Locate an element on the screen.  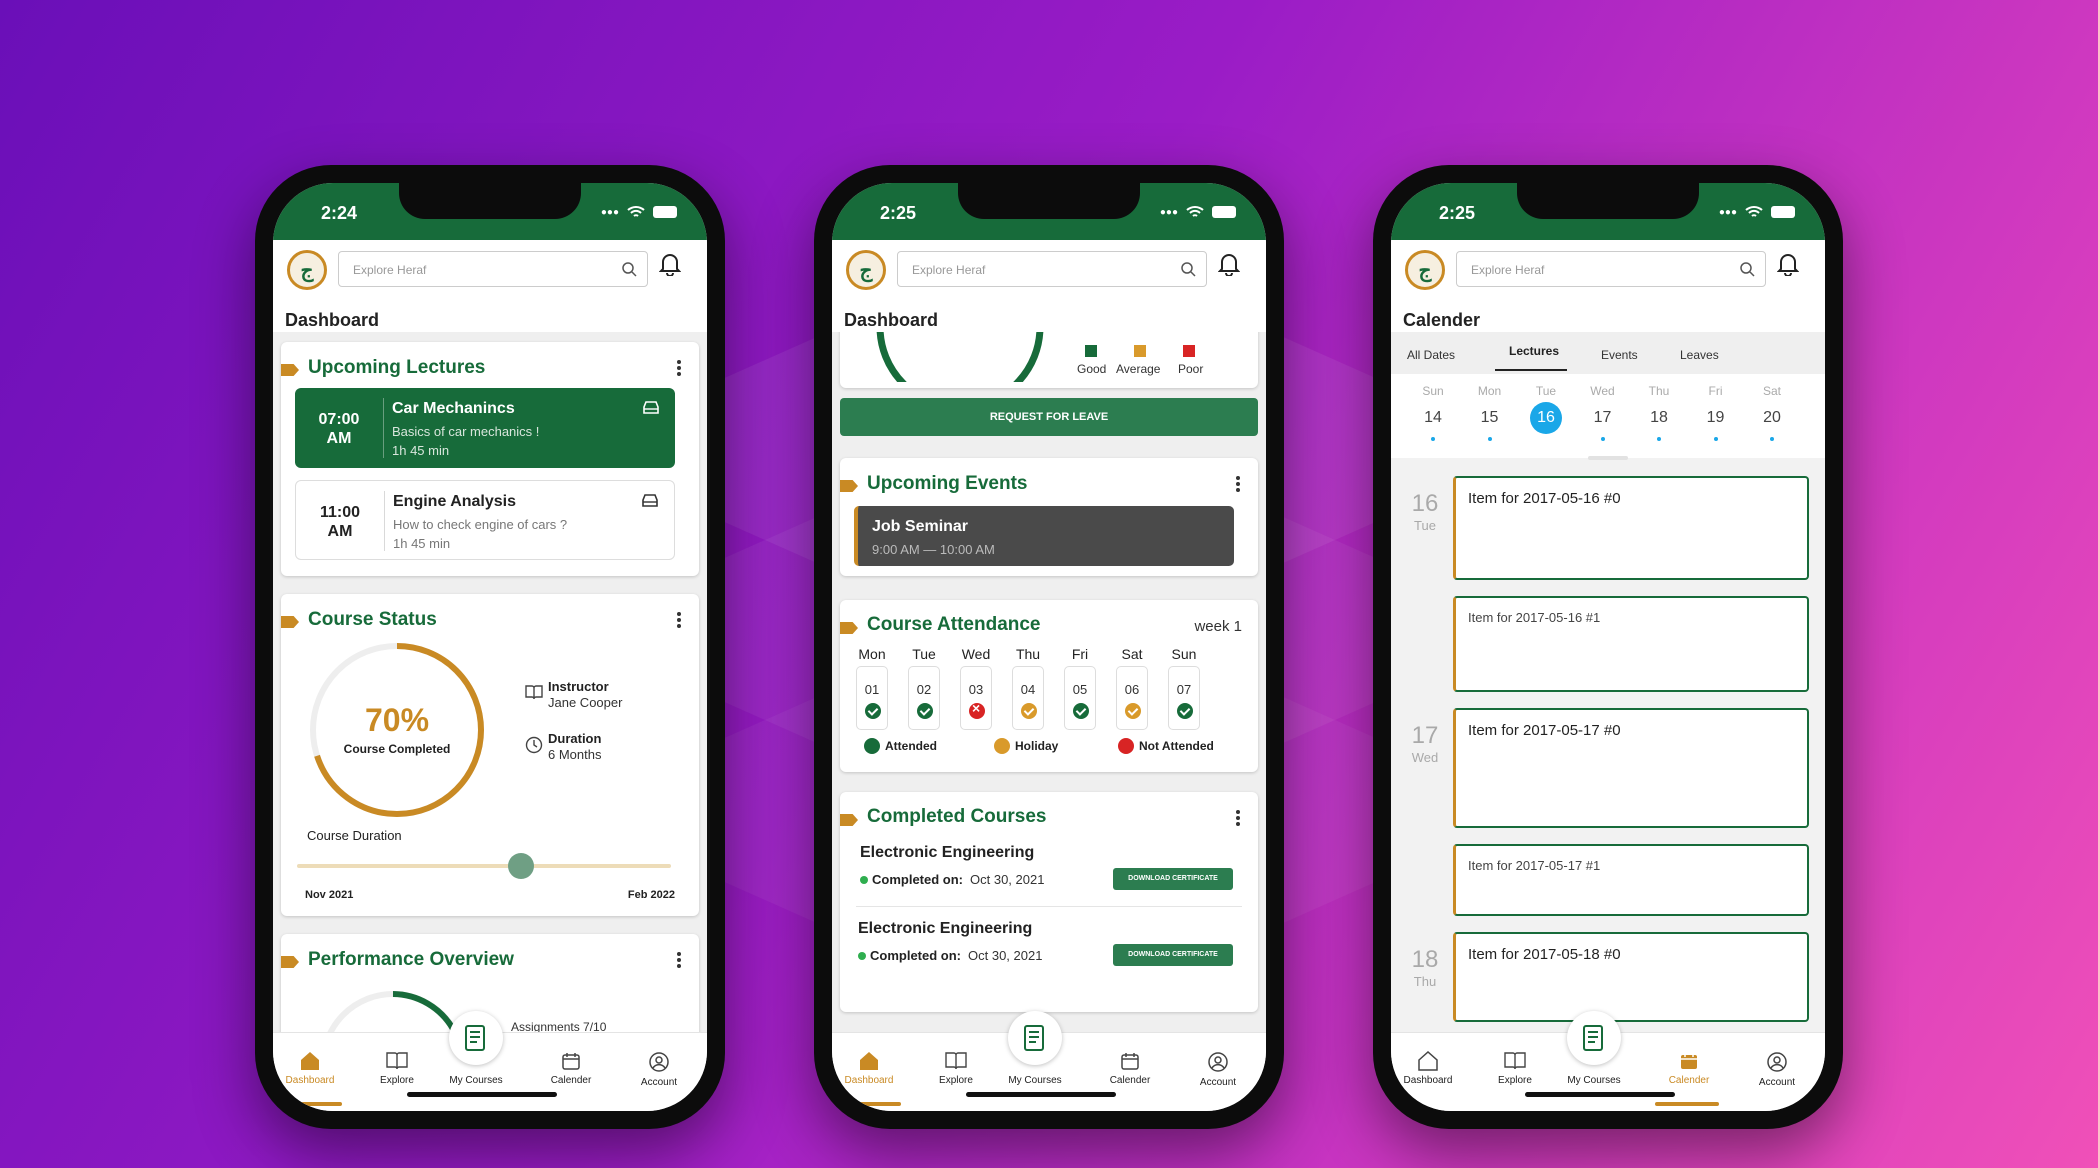
date-cell: 14 is located at coordinates (1433, 418).